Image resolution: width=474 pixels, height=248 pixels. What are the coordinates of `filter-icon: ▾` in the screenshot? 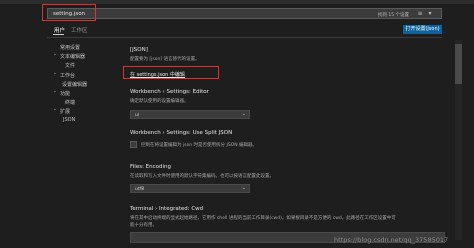 It's located at (430, 14).